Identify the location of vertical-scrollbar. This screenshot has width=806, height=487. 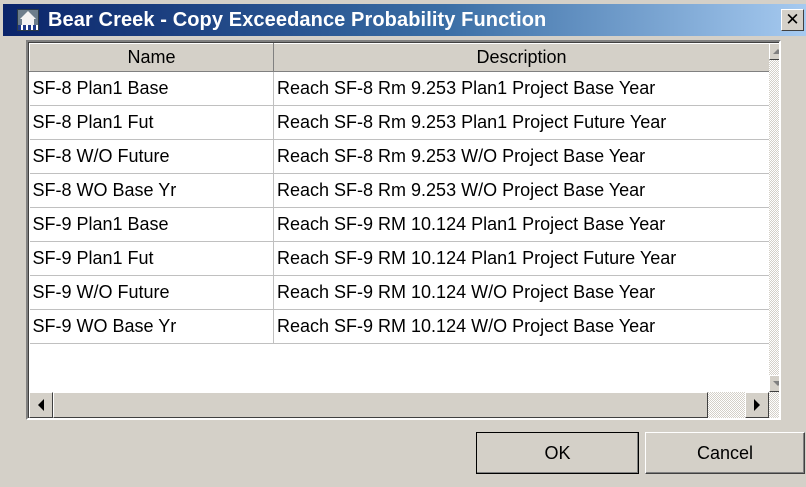
(774, 217).